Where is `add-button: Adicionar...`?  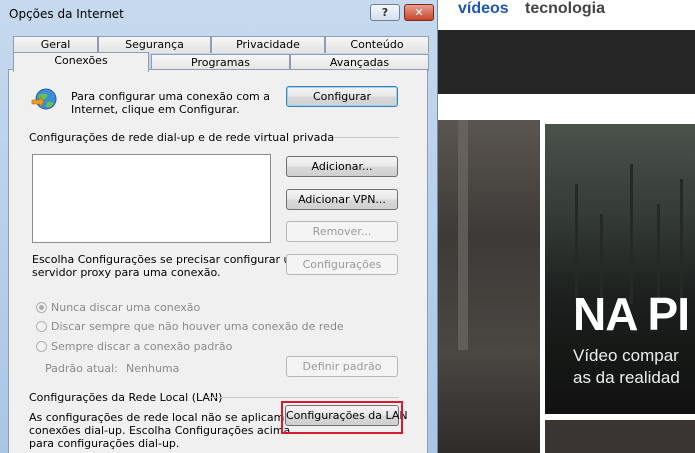 add-button: Adicionar... is located at coordinates (342, 166).